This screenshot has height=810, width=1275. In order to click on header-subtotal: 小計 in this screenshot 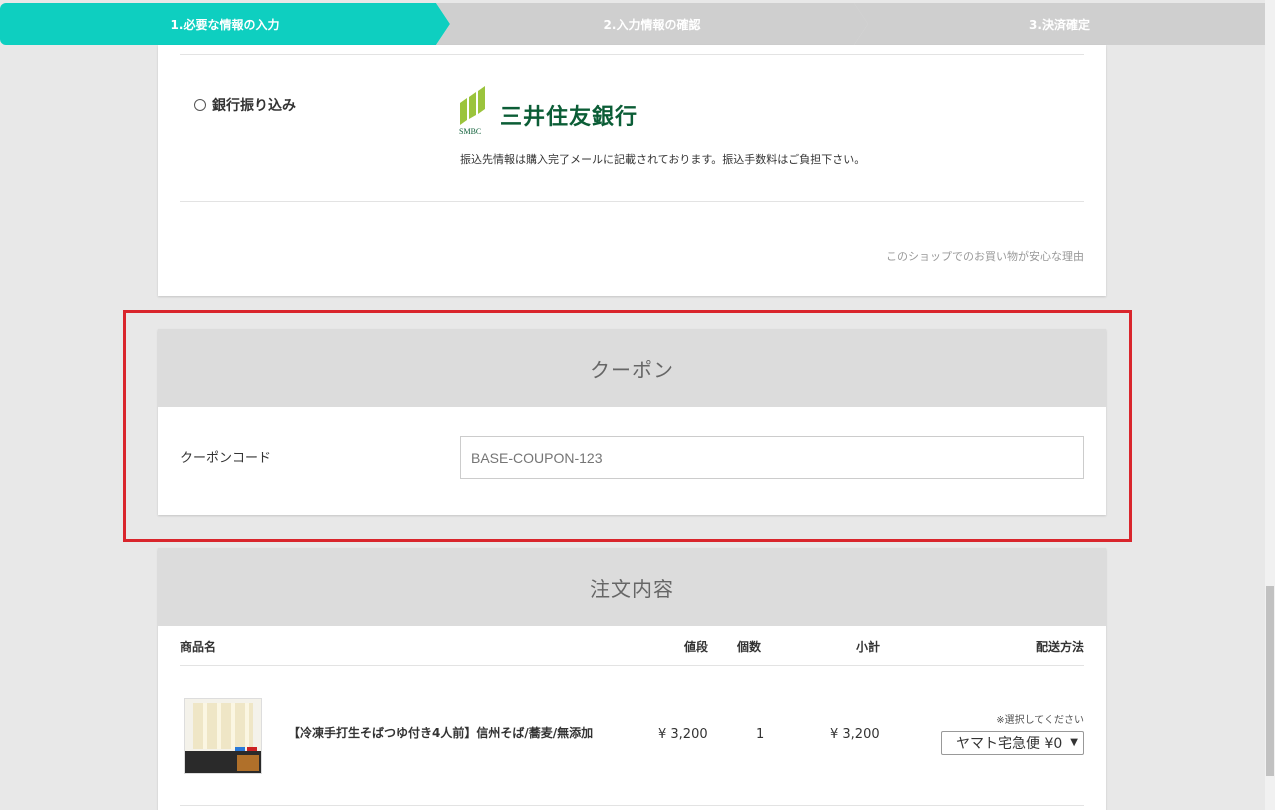, I will do `click(868, 647)`.